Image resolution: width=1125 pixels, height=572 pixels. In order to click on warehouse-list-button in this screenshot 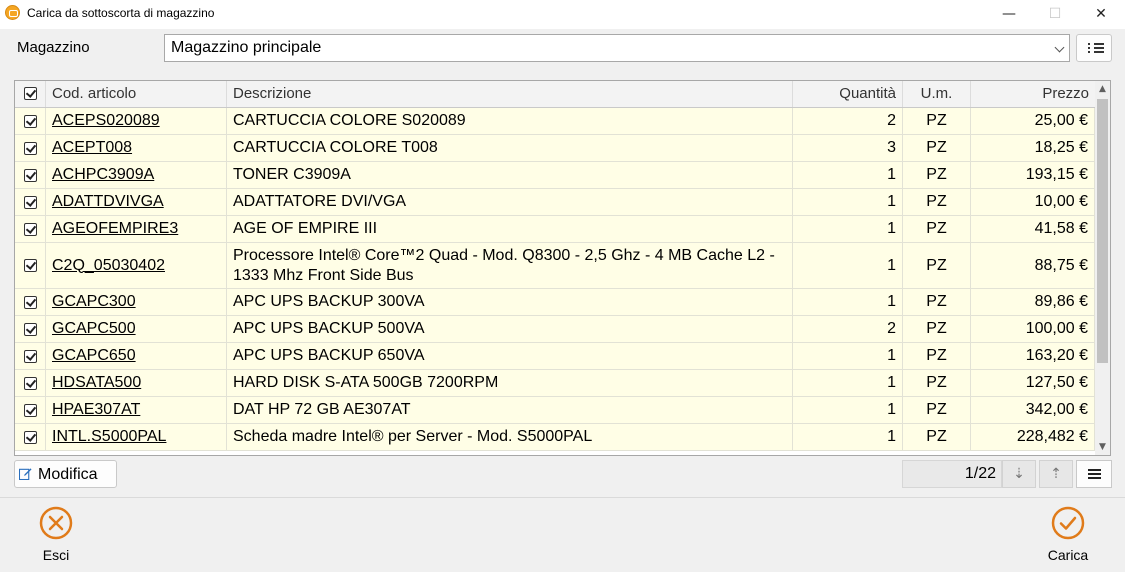, I will do `click(1094, 48)`.